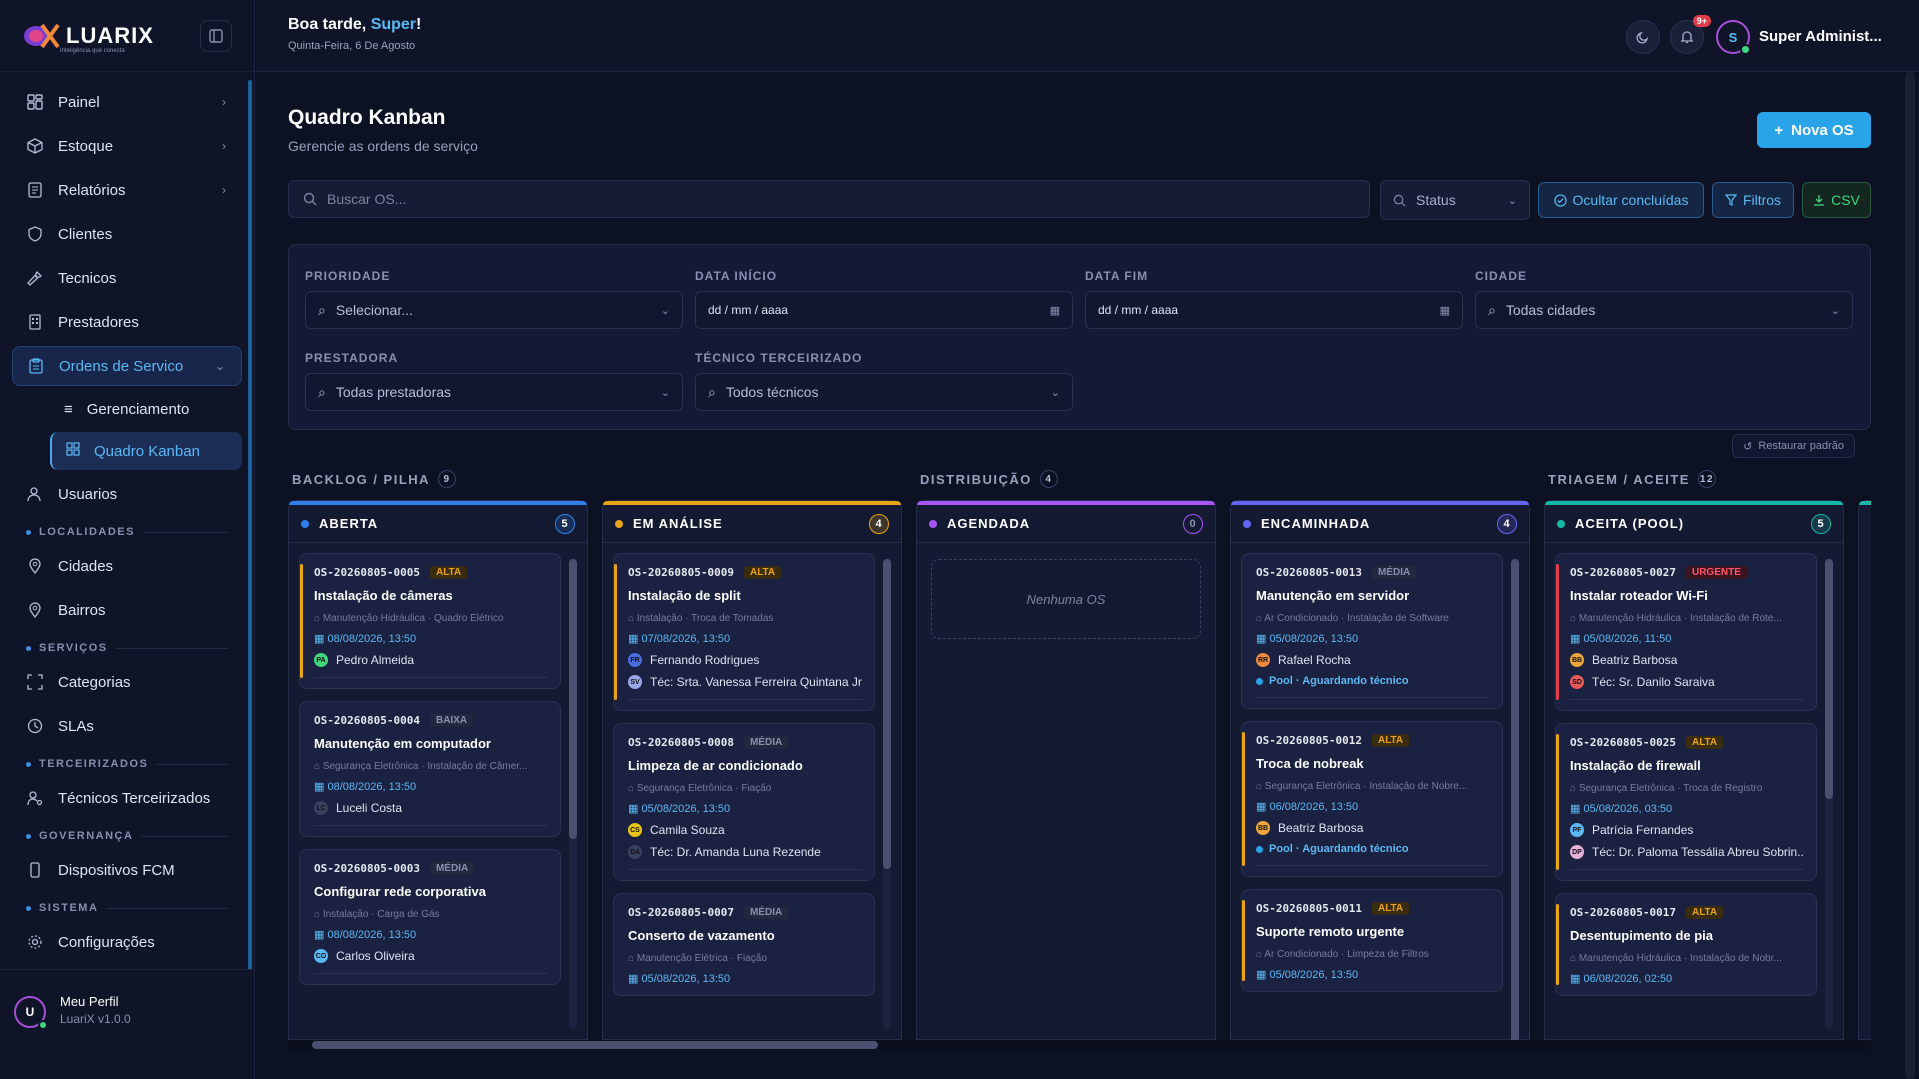  I want to click on sidebar-subitem-label: Quadro Kanban, so click(147, 451).